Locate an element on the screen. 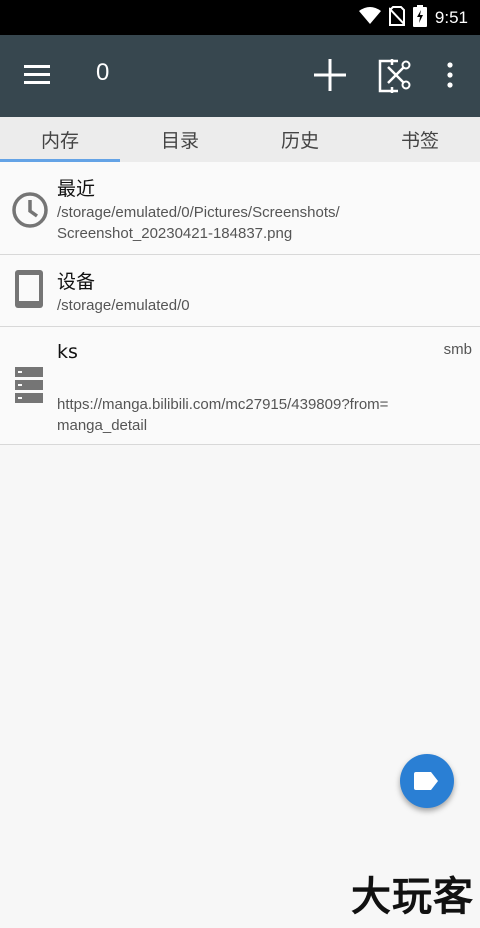  tab-directory: 目录 is located at coordinates (180, 139).